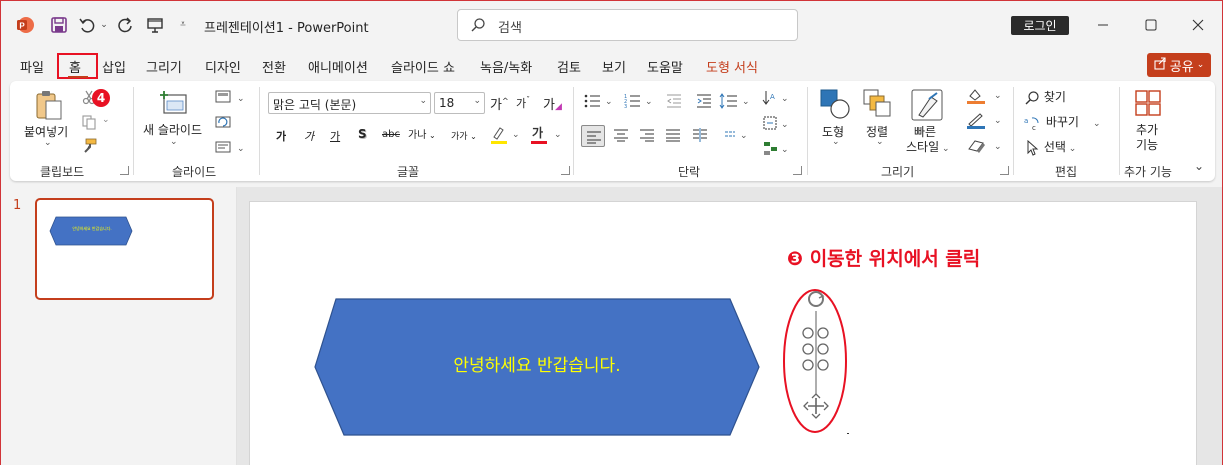 Image resolution: width=1223 pixels, height=465 pixels. I want to click on tab-view: 보기, so click(614, 66).